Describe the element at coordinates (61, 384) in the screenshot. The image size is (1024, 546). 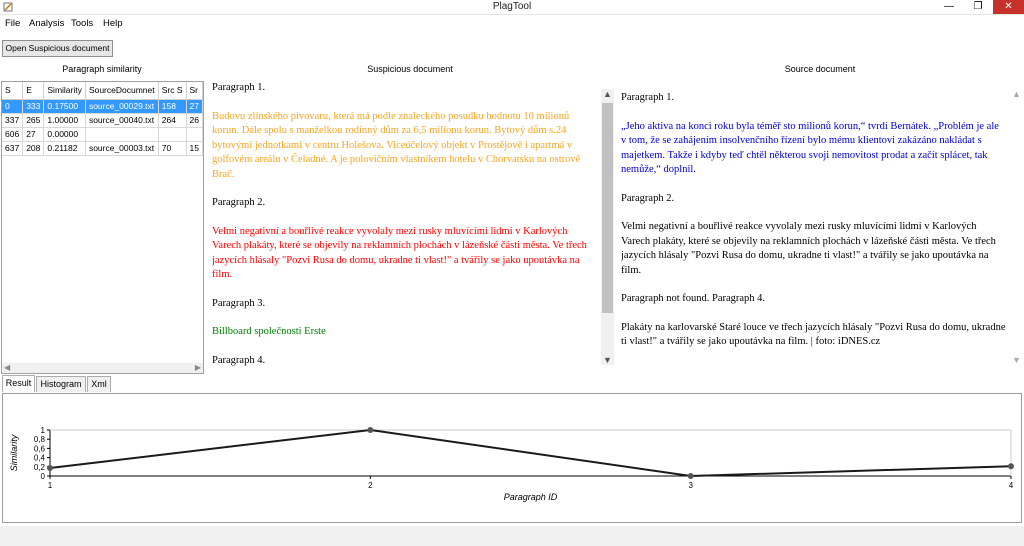
I see `tab-histogram: Histogram` at that location.